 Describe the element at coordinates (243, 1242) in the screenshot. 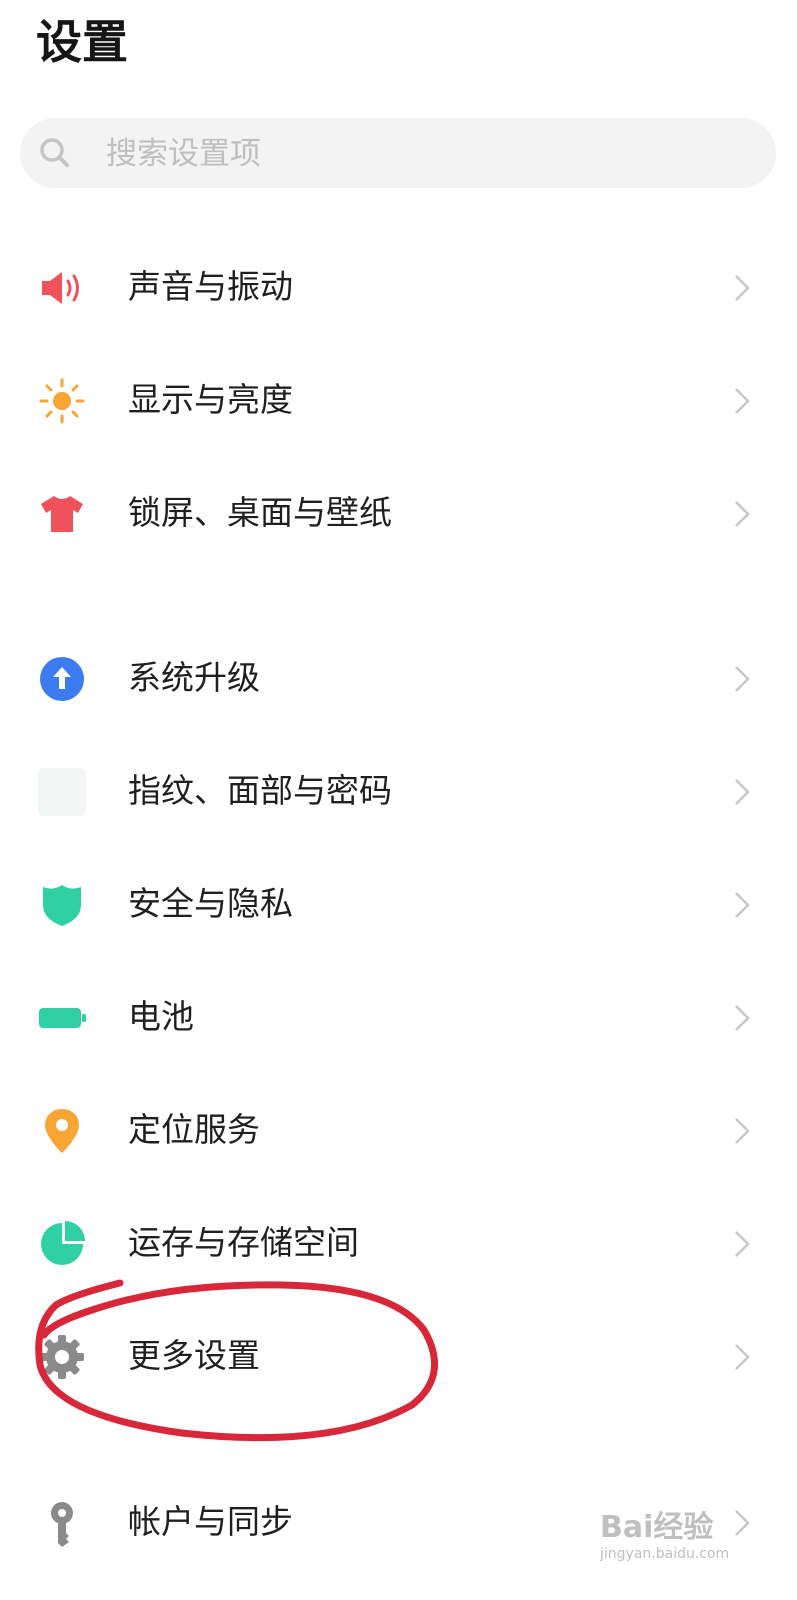

I see `settings-item-label: 运存与存储空间` at that location.